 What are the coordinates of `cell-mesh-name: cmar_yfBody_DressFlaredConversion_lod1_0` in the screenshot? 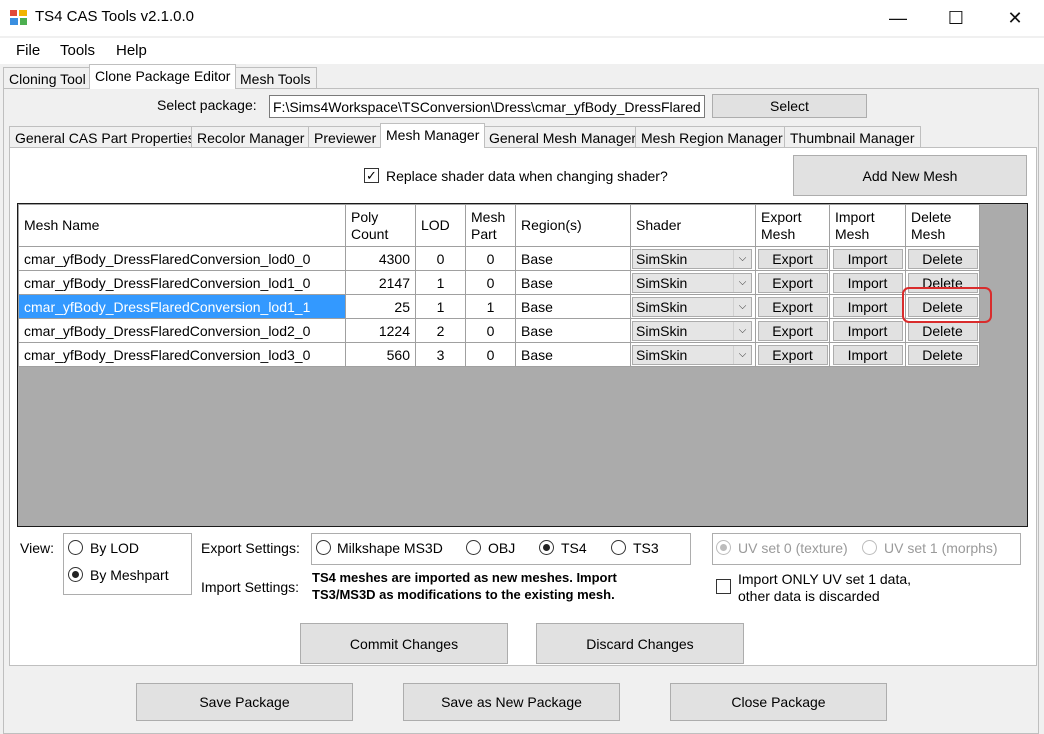 It's located at (182, 282).